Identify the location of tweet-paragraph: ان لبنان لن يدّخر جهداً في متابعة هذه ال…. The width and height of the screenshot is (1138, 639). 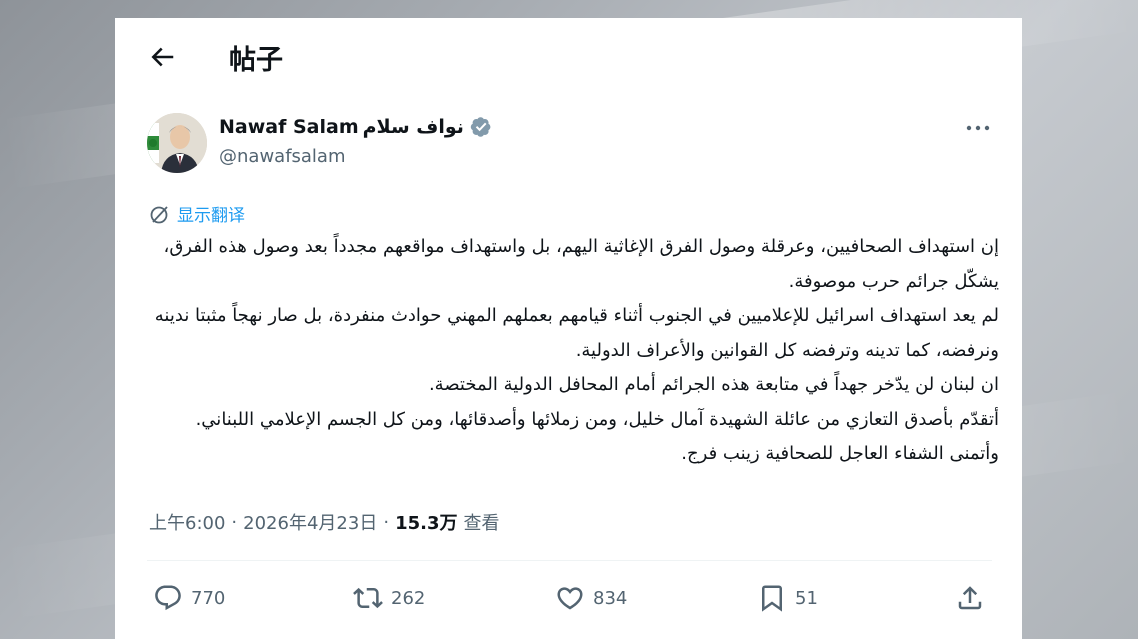
(713, 384).